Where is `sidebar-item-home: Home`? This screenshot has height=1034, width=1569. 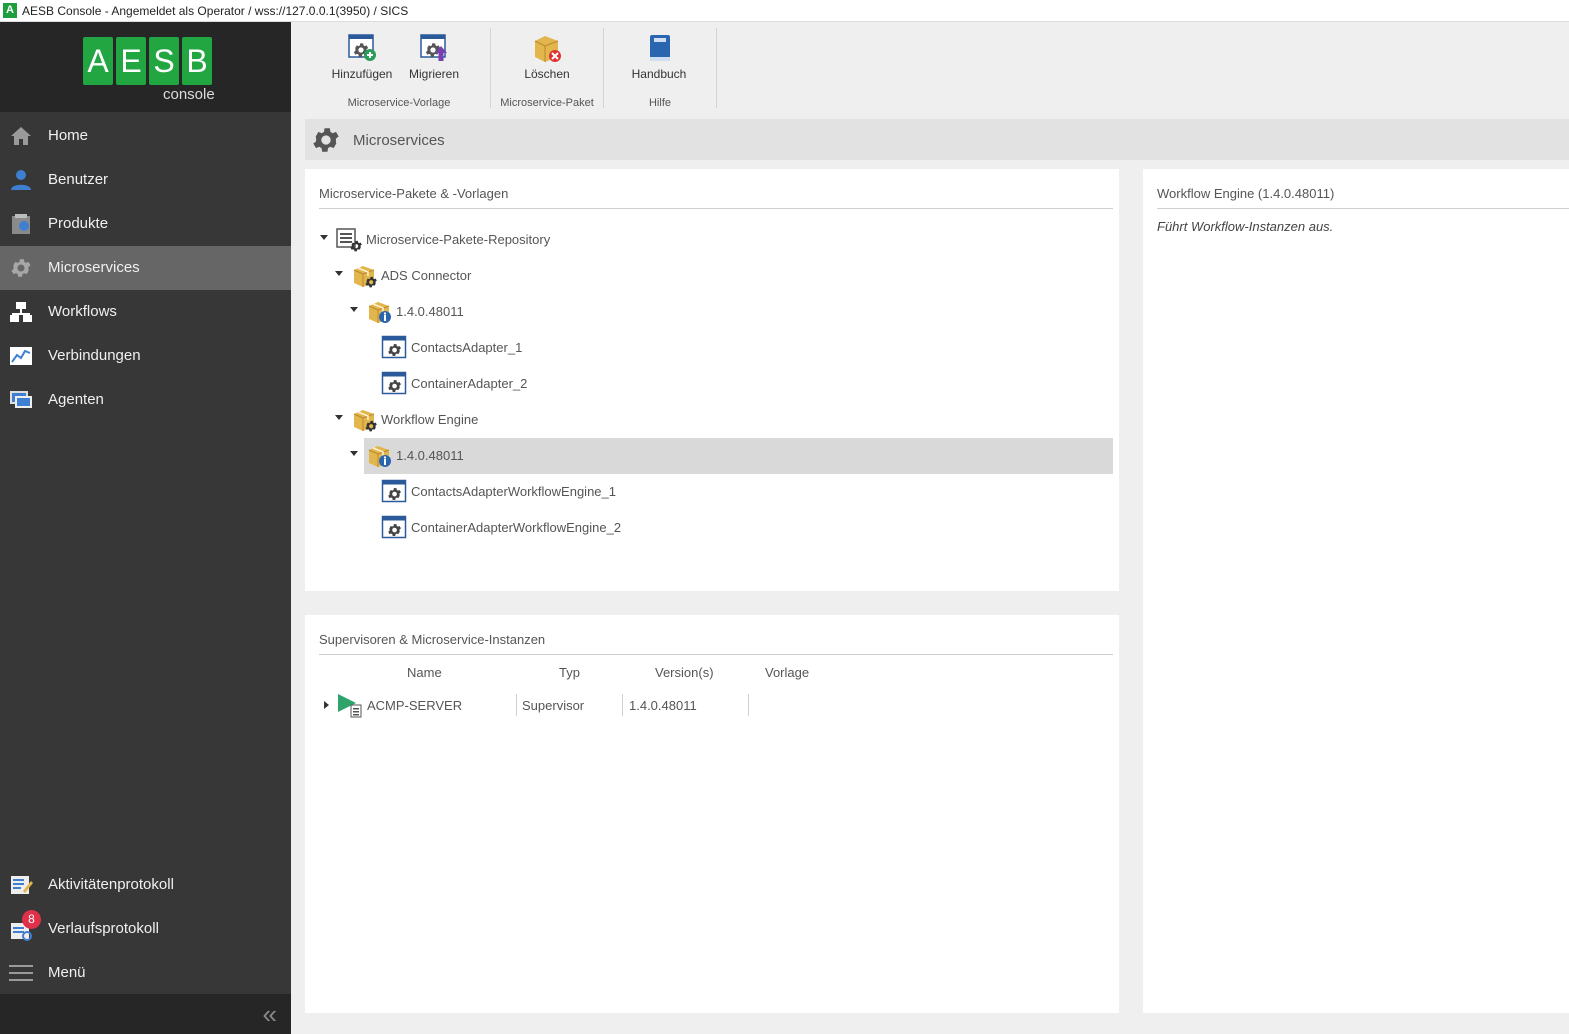 sidebar-item-home: Home is located at coordinates (145, 136).